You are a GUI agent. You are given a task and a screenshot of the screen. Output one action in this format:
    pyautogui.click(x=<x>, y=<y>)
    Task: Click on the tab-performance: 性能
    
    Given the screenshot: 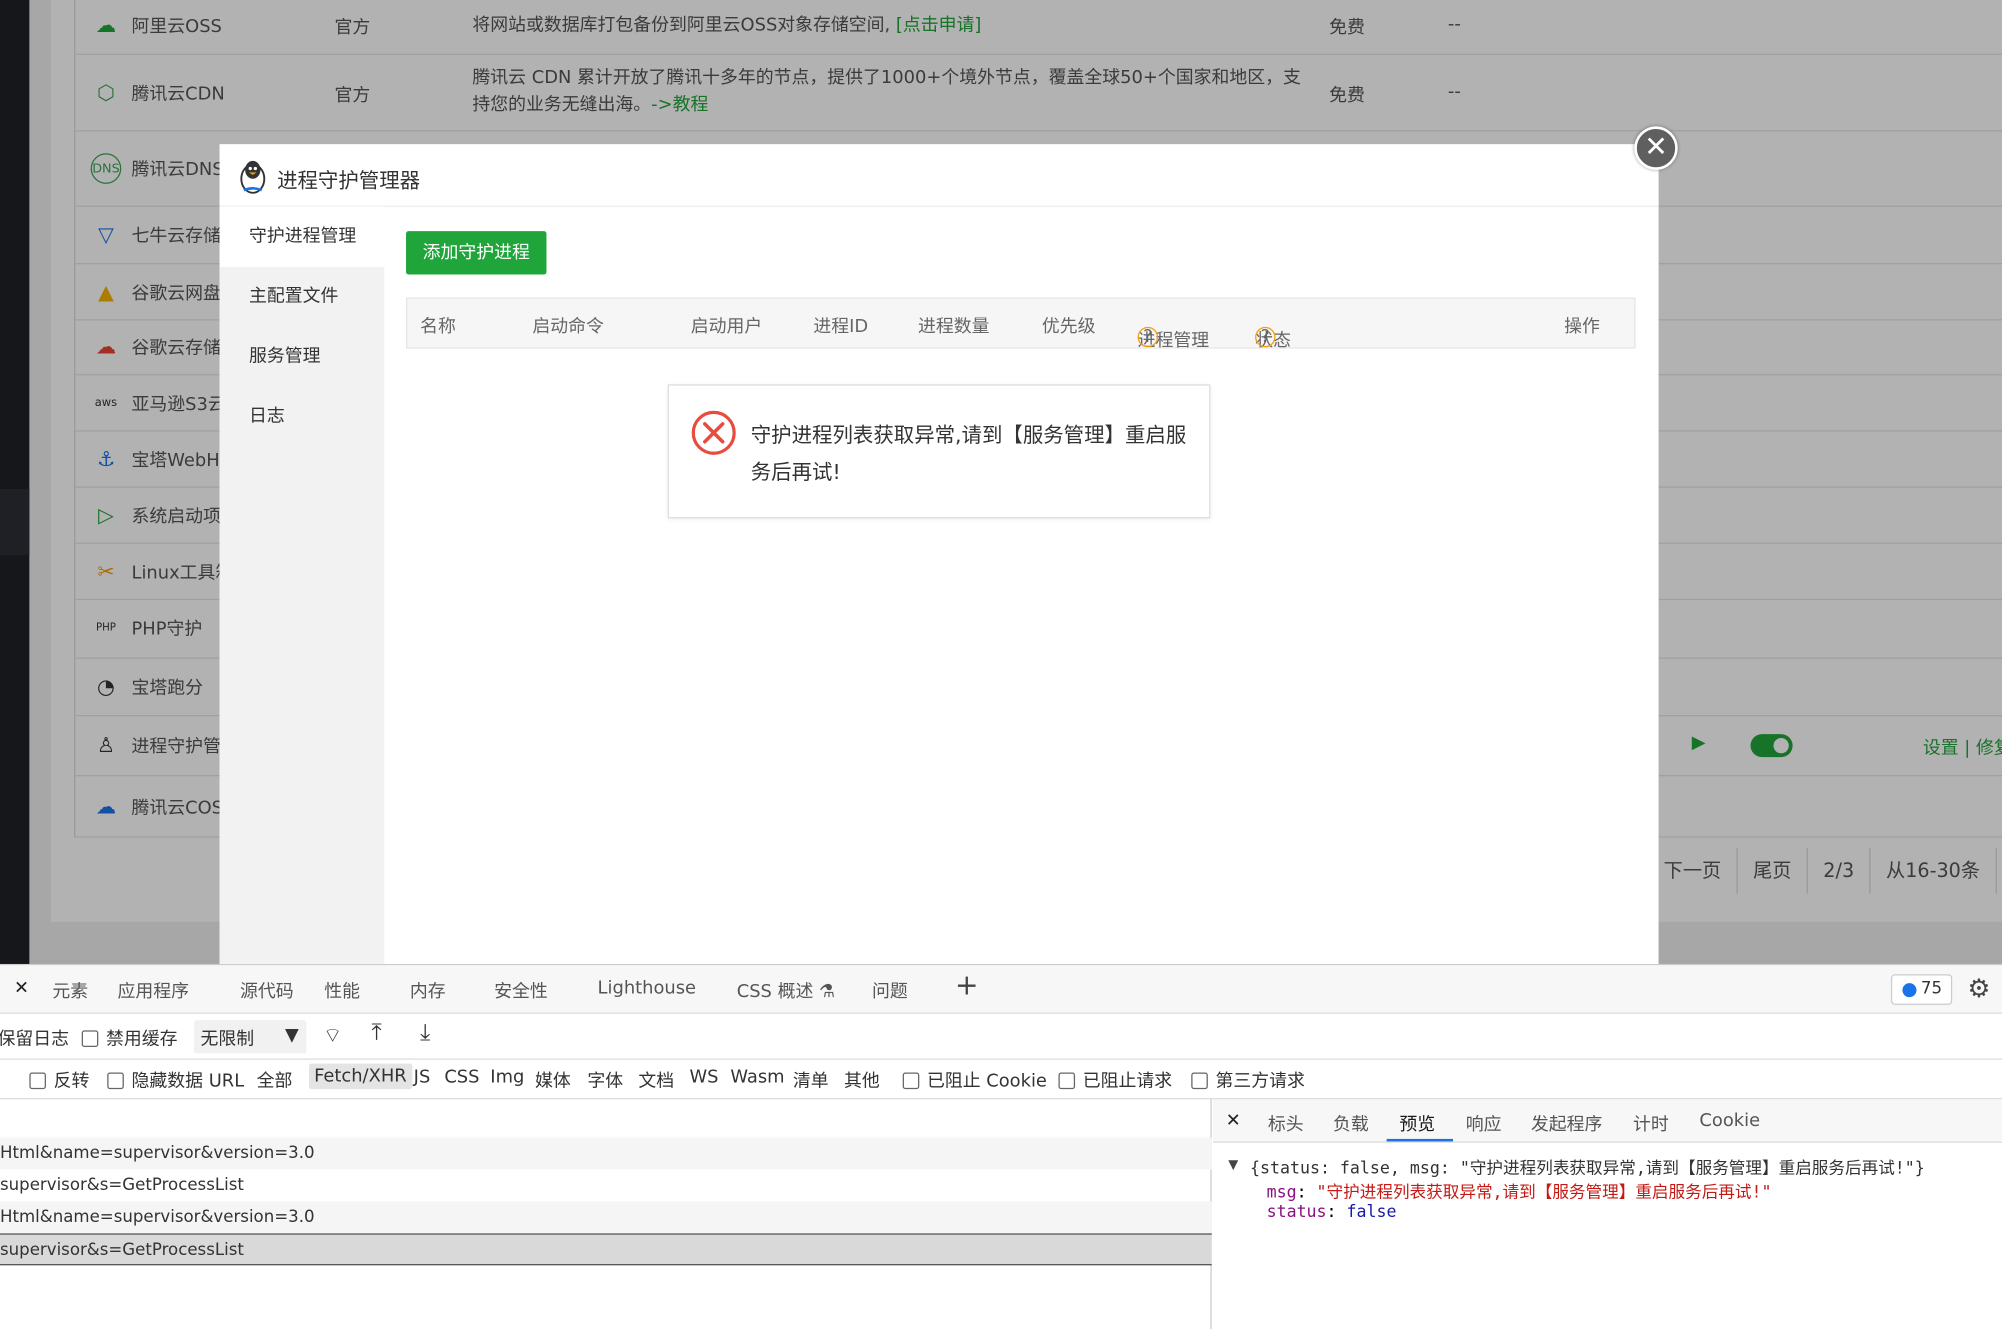 What is the action you would take?
    pyautogui.click(x=342, y=991)
    